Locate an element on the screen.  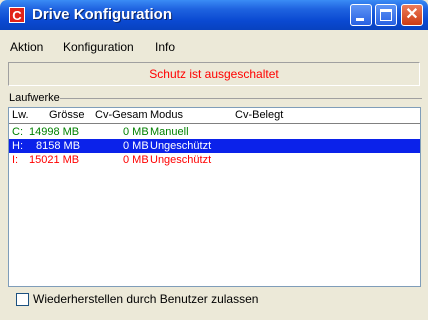
restore-by-user-checkbox is located at coordinates (22, 299).